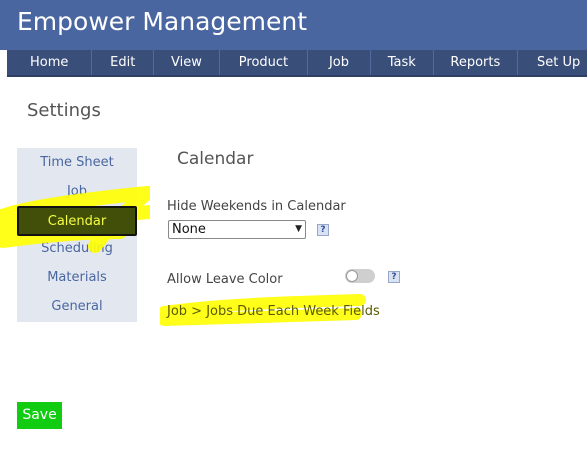  Describe the element at coordinates (50, 62) in the screenshot. I see `nav-item-home: Home` at that location.